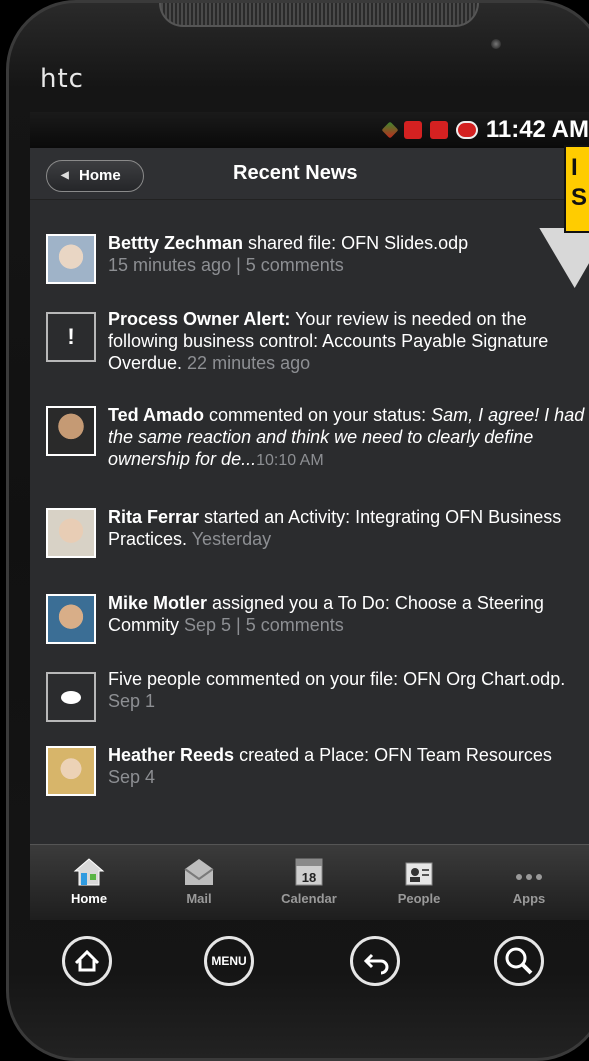 Image resolution: width=589 pixels, height=1061 pixels. I want to click on contact-card-icon, so click(419, 874).